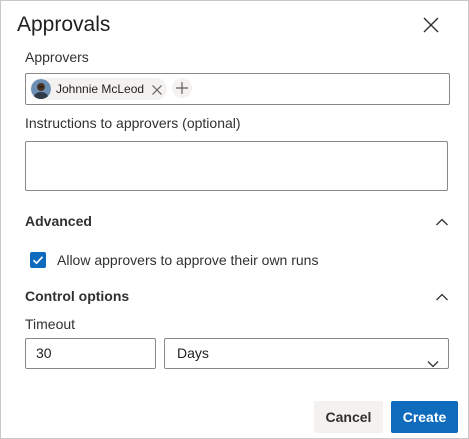  Describe the element at coordinates (193, 353) in the screenshot. I see `timeout-unit-value: Days` at that location.